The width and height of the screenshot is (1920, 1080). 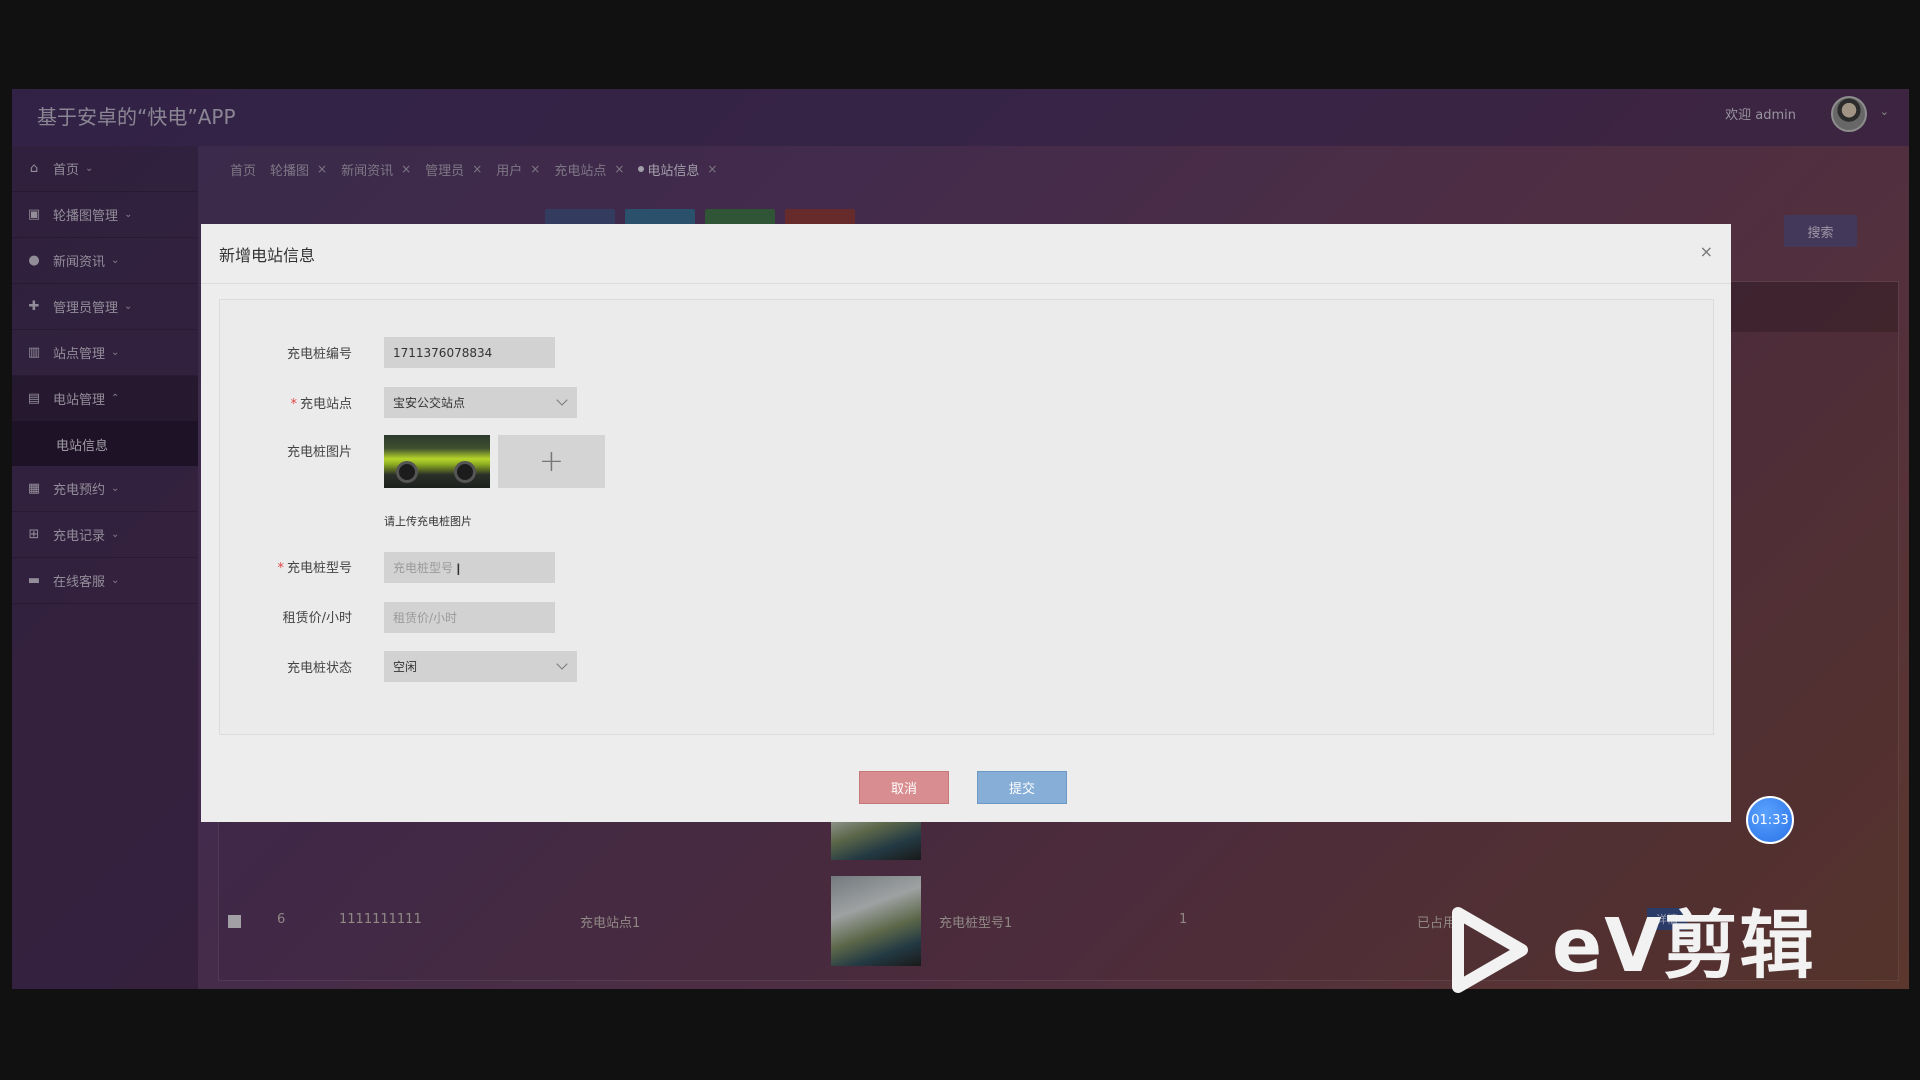 I want to click on dialog-title: 新增电站信息, so click(x=267, y=255).